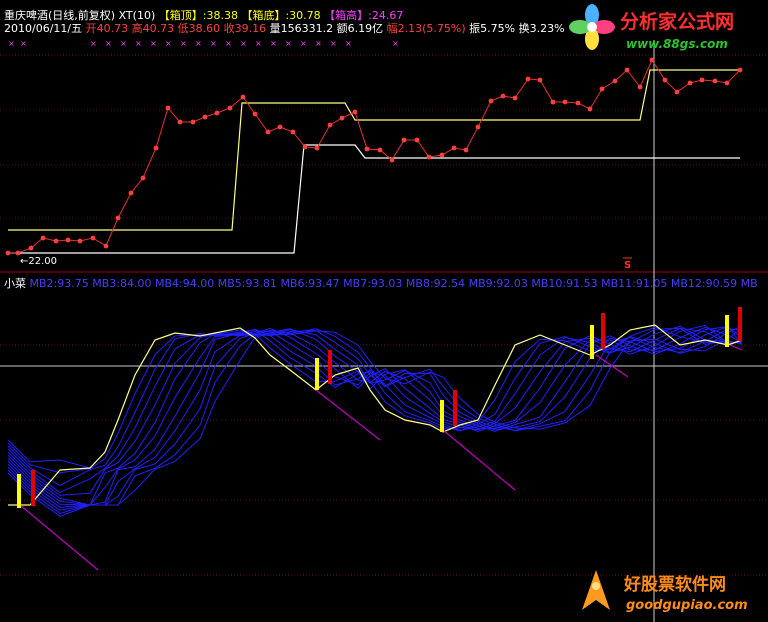  What do you see at coordinates (386, 15) in the screenshot?
I see `box-high-value: :24.67` at bounding box center [386, 15].